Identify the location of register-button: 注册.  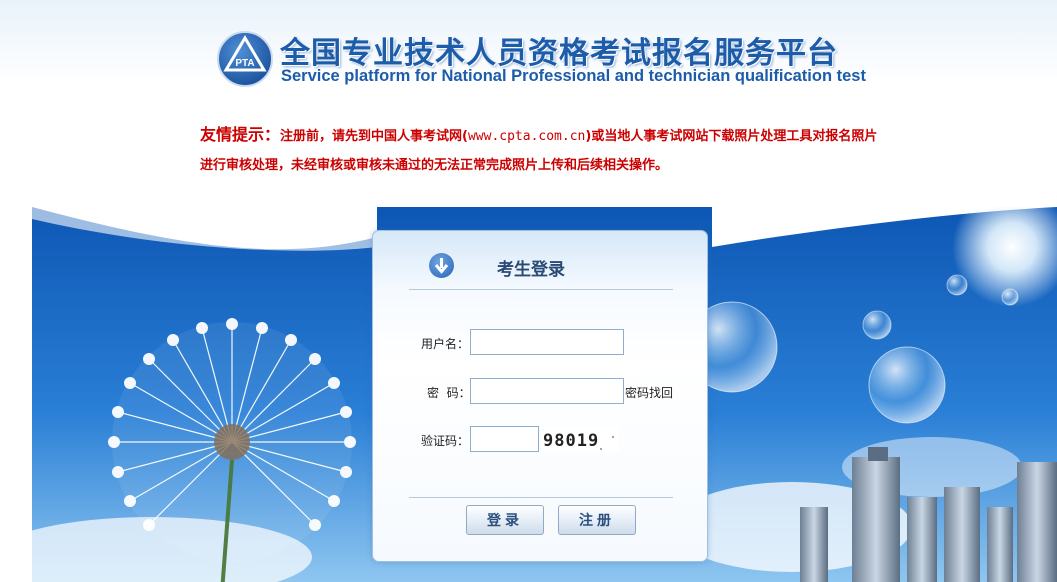
(597, 520).